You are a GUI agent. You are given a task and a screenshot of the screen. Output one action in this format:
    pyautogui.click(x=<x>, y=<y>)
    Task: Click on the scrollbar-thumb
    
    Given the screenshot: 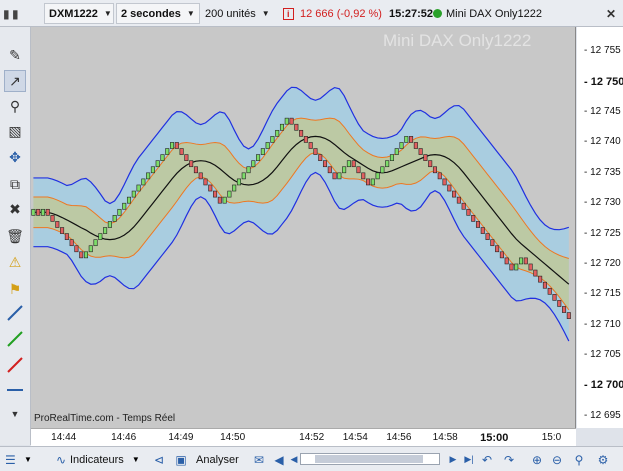 What is the action you would take?
    pyautogui.click(x=369, y=459)
    